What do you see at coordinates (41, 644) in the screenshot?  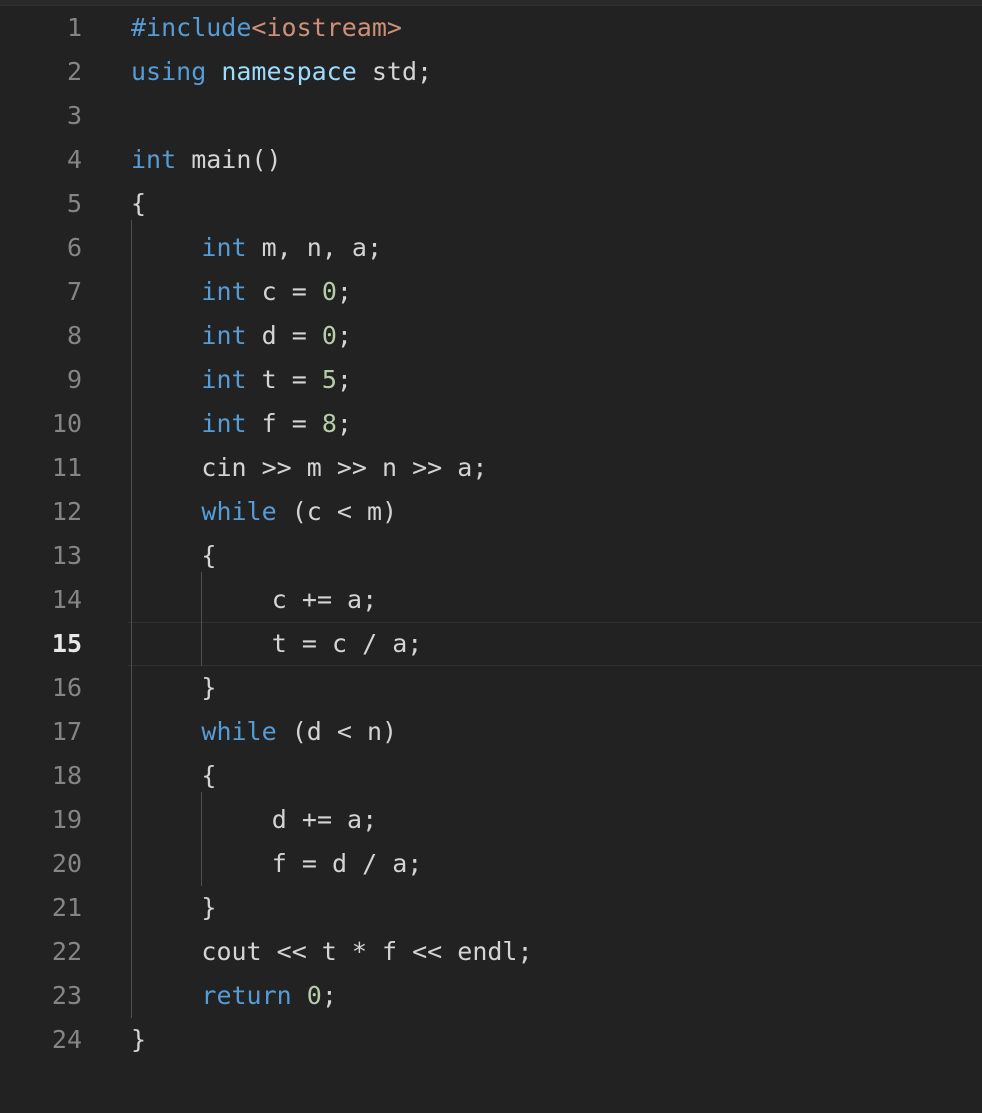 I see `line-number: 15` at bounding box center [41, 644].